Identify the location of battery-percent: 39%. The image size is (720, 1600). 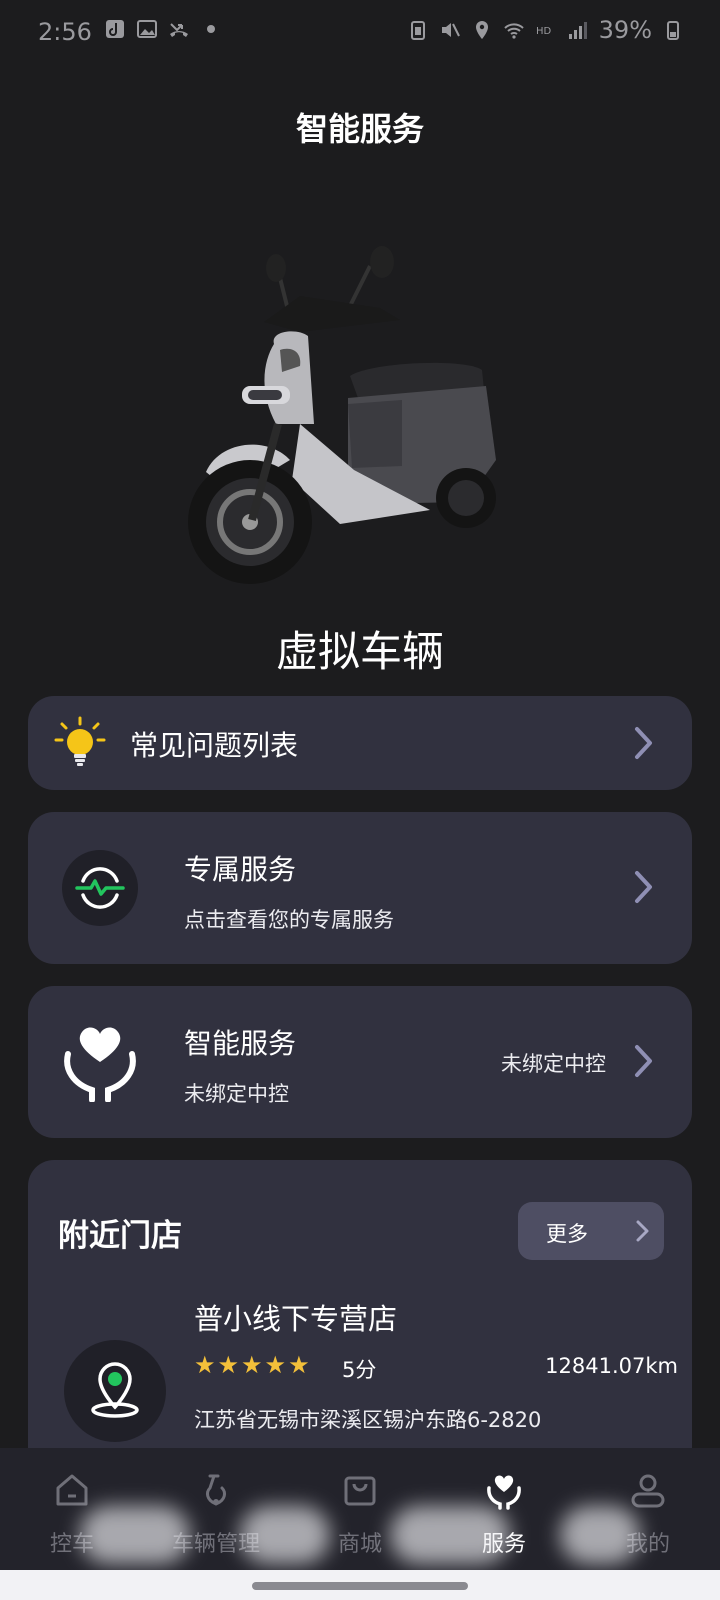
(625, 30).